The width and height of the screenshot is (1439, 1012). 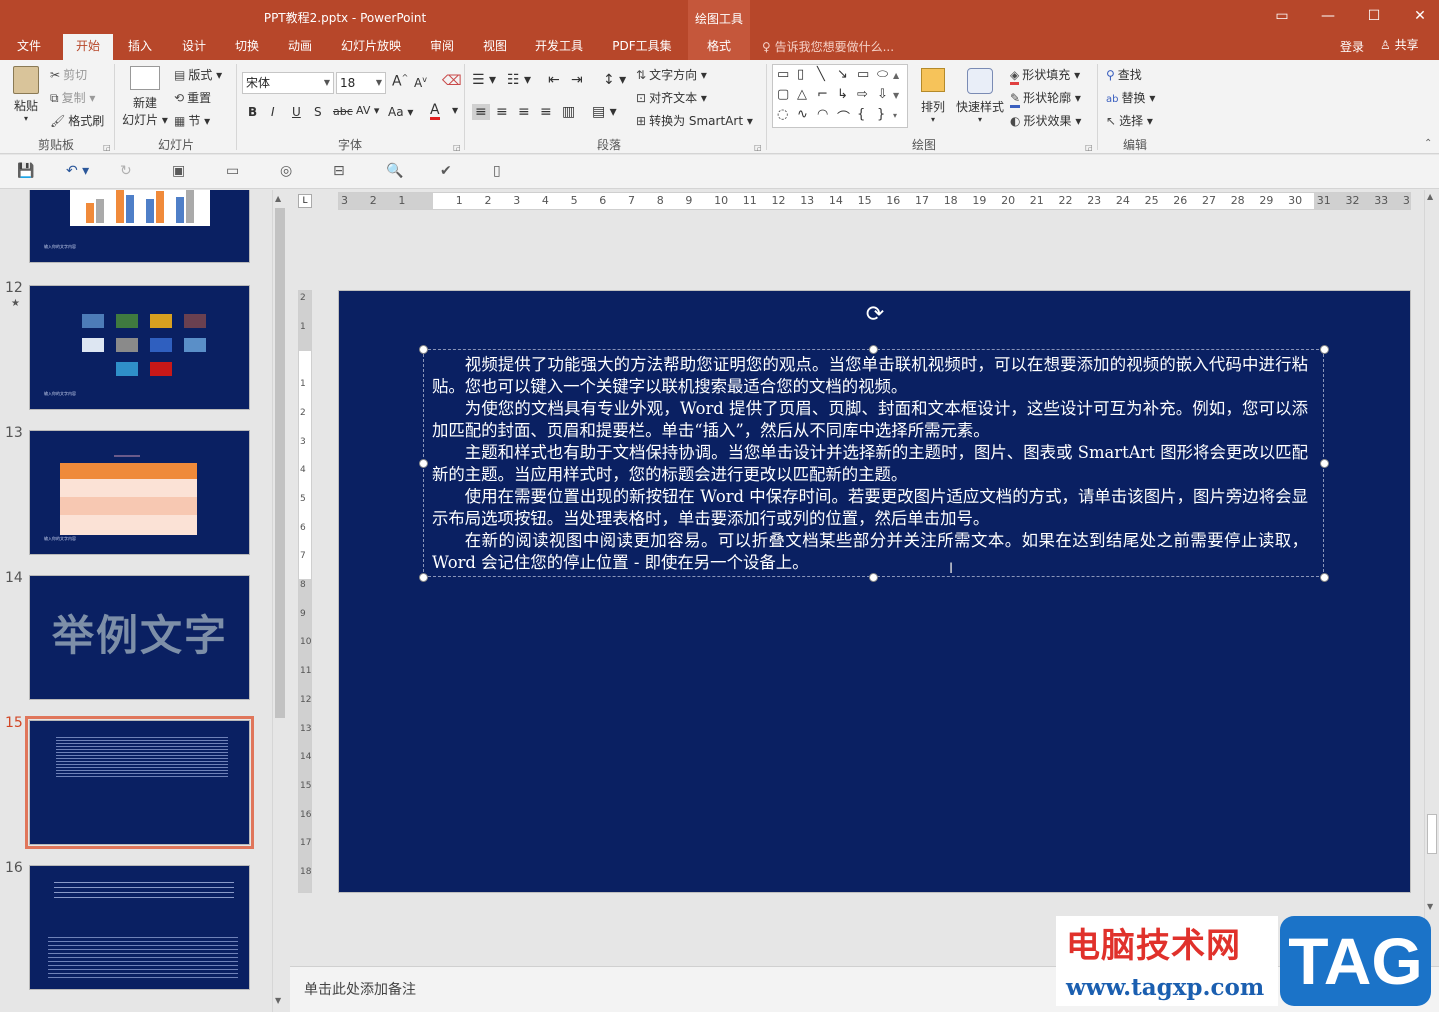 I want to click on curve-shape-icon: ⌒, so click(x=843, y=116).